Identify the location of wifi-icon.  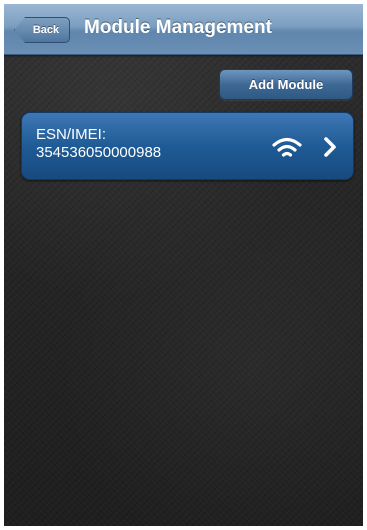
(287, 147).